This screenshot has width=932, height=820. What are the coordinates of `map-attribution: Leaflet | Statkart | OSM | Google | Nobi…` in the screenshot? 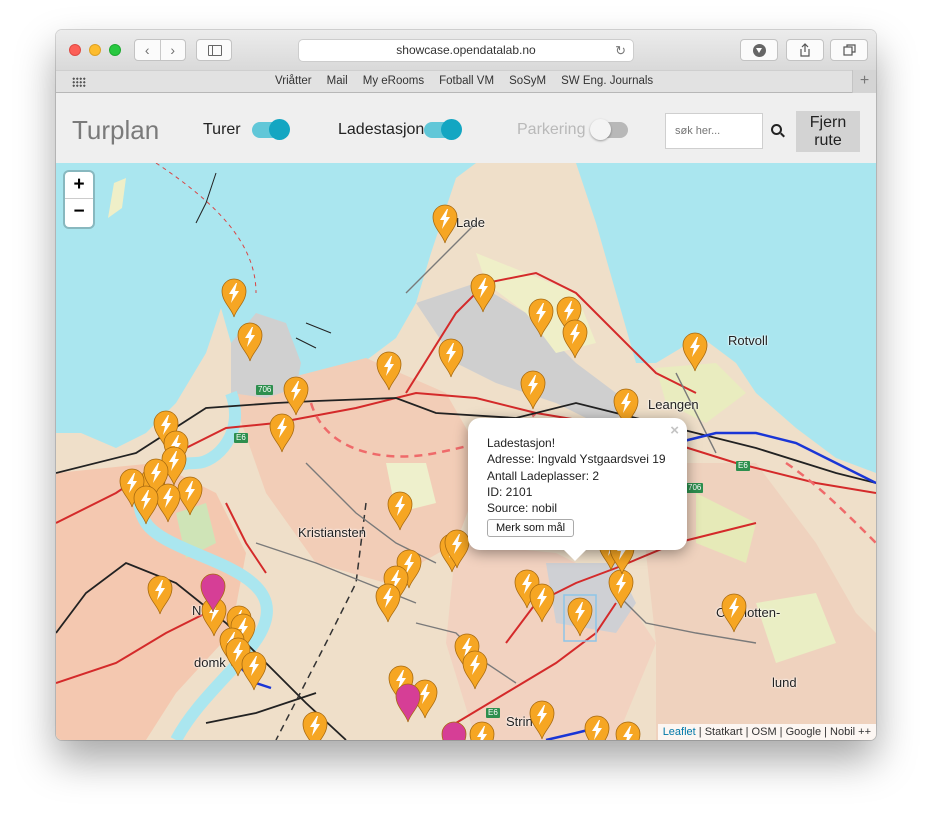 It's located at (766, 732).